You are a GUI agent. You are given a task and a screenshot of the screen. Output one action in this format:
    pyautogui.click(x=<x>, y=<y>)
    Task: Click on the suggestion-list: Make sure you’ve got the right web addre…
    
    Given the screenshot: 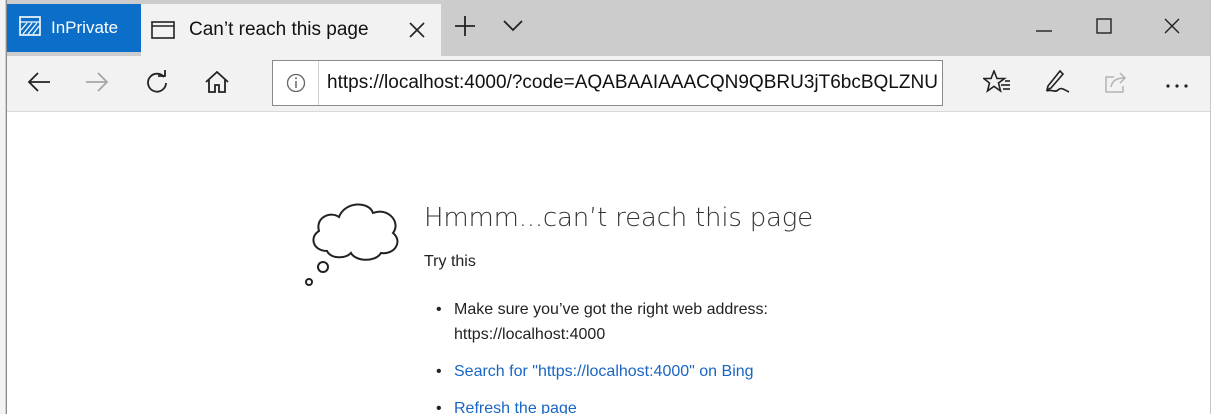 What is the action you would take?
    pyautogui.click(x=604, y=355)
    